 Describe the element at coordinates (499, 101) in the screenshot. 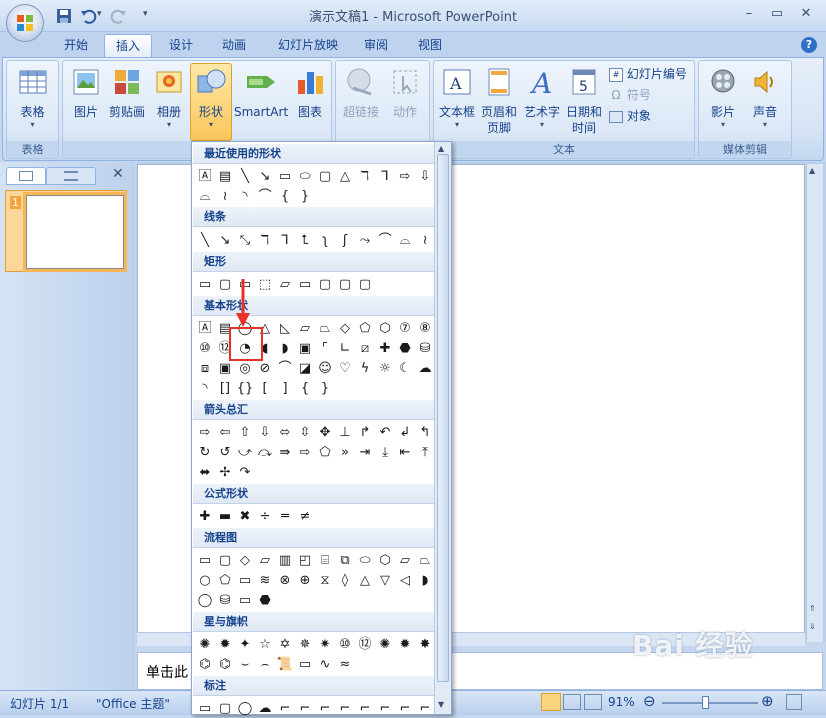

I see `header-footer-button: 页眉和 页脚` at that location.